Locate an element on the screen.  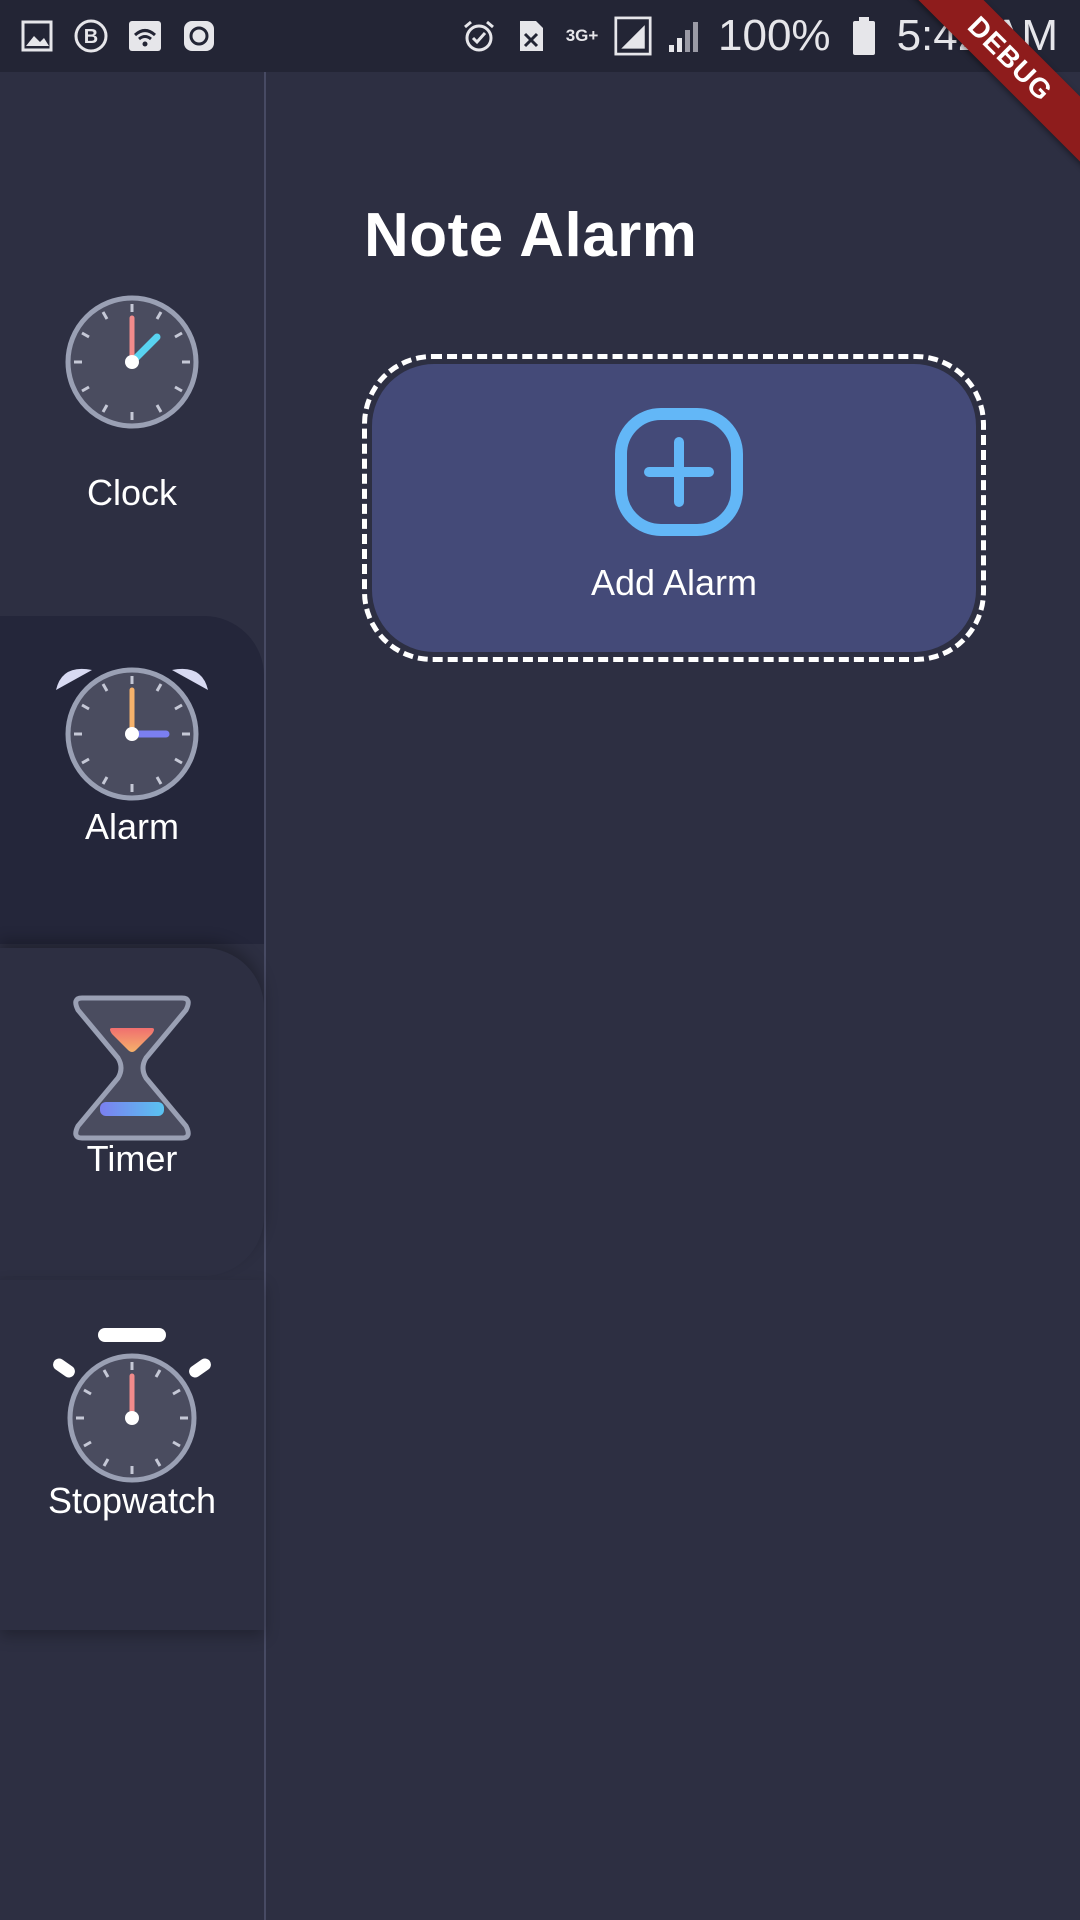
signal-icon is located at coordinates (633, 36).